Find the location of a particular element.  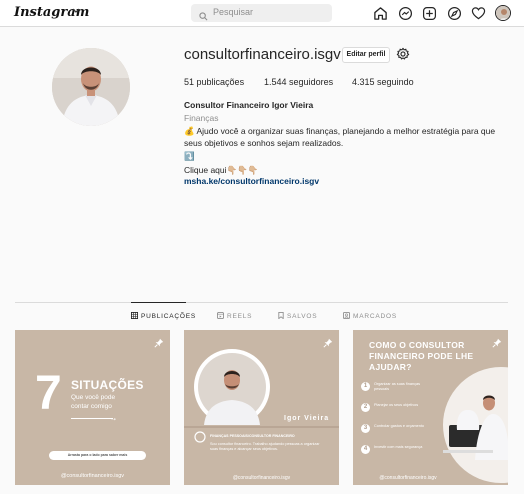

post-2-handle: @consultorfinanceiro.isgv is located at coordinates (261, 478).